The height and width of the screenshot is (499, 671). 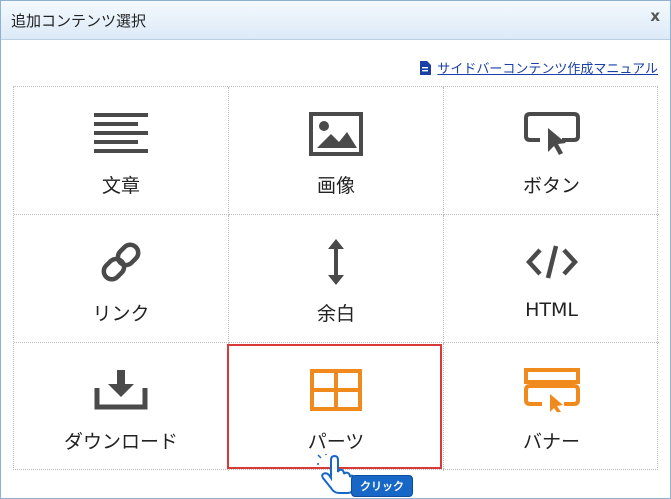 I want to click on content-option-label: バナー, so click(x=551, y=442).